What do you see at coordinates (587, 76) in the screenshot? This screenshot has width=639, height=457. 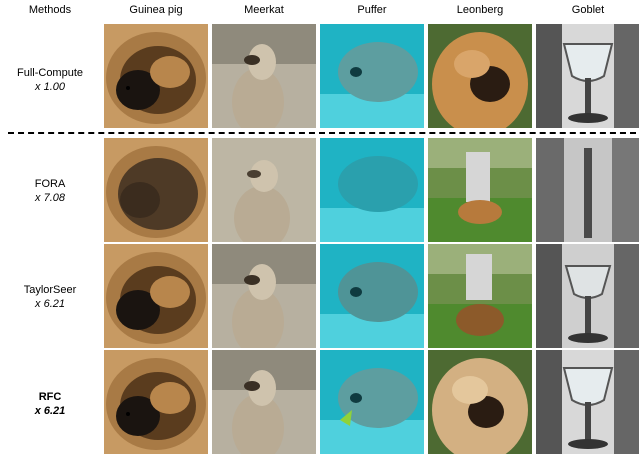 I see `image-goblet-full-compute` at bounding box center [587, 76].